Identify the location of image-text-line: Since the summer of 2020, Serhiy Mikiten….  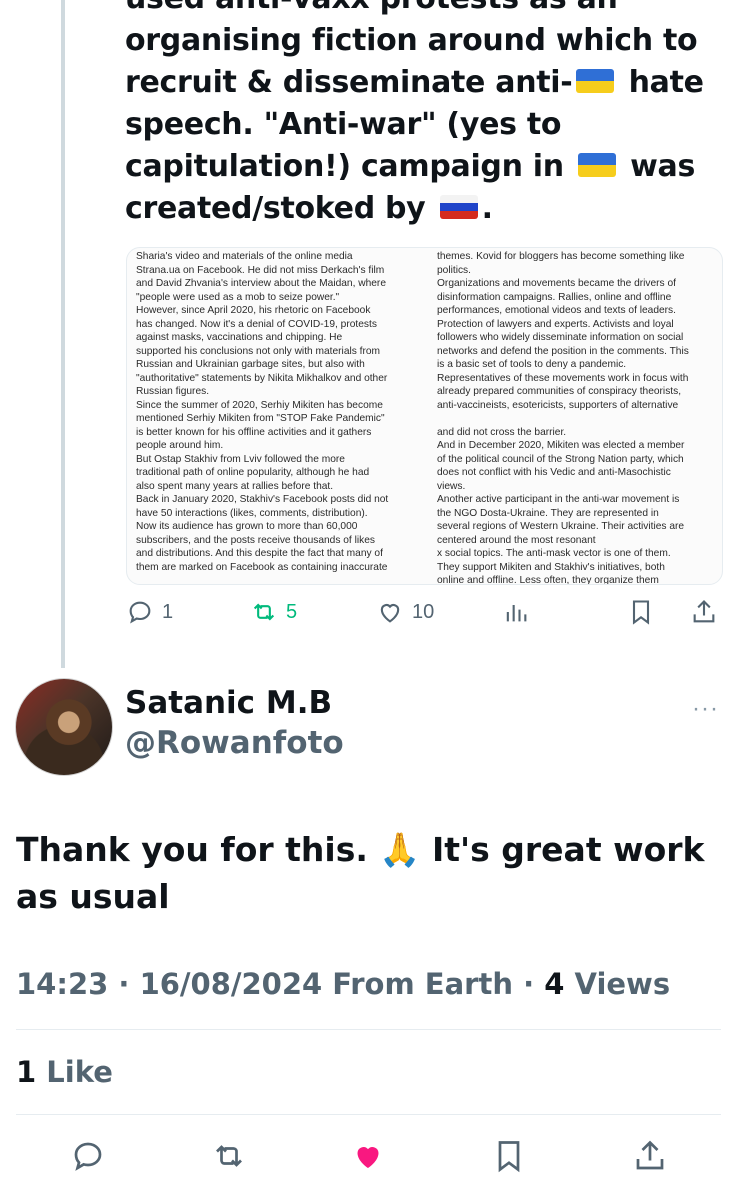
(259, 405).